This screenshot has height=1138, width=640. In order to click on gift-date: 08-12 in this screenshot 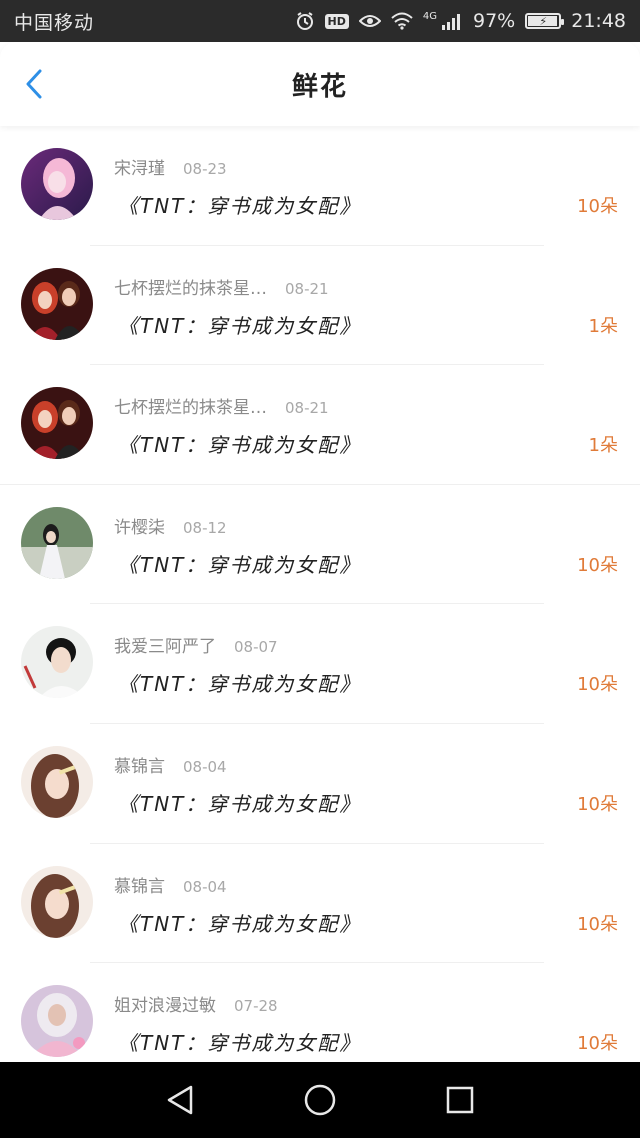, I will do `click(205, 527)`.